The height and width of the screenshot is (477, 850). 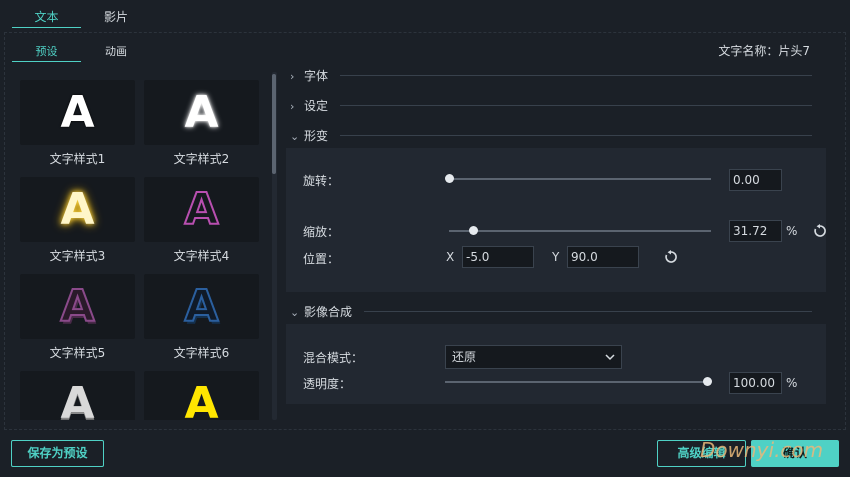 I want to click on tab-animation: 动画, so click(x=116, y=53).